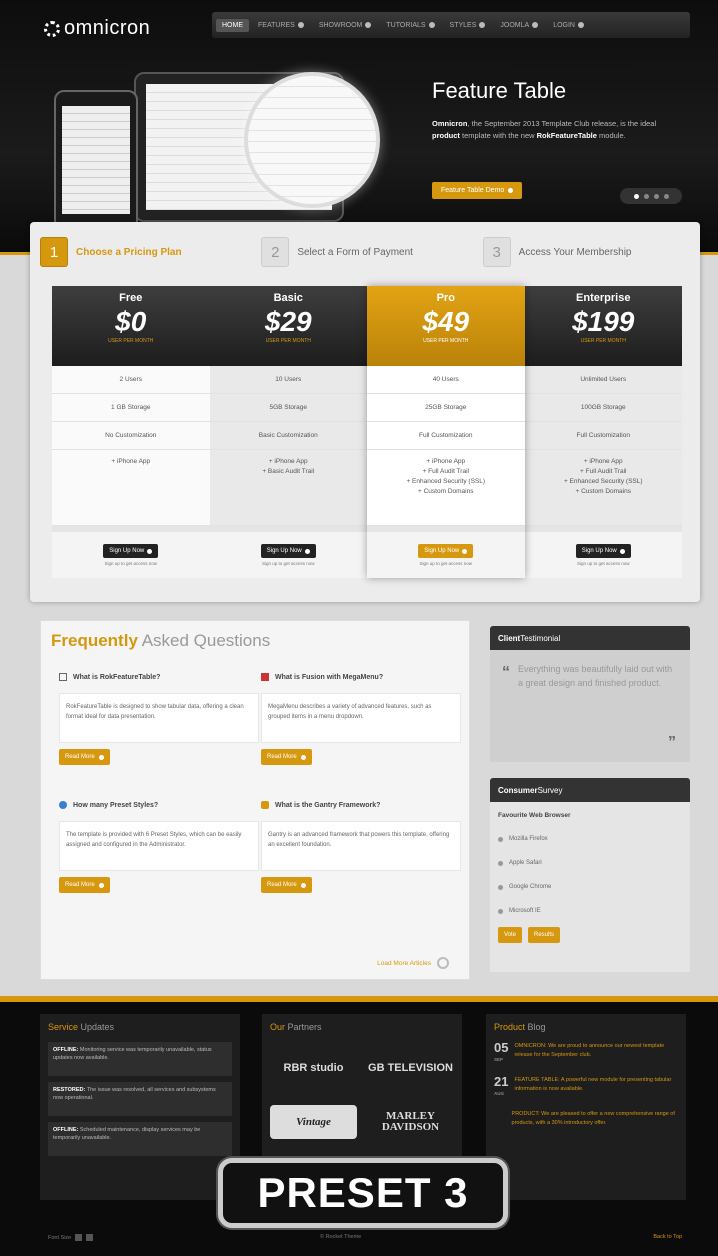 Image resolution: width=718 pixels, height=1256 pixels. I want to click on step-2: 2 Select a Form of Payment, so click(364, 252).